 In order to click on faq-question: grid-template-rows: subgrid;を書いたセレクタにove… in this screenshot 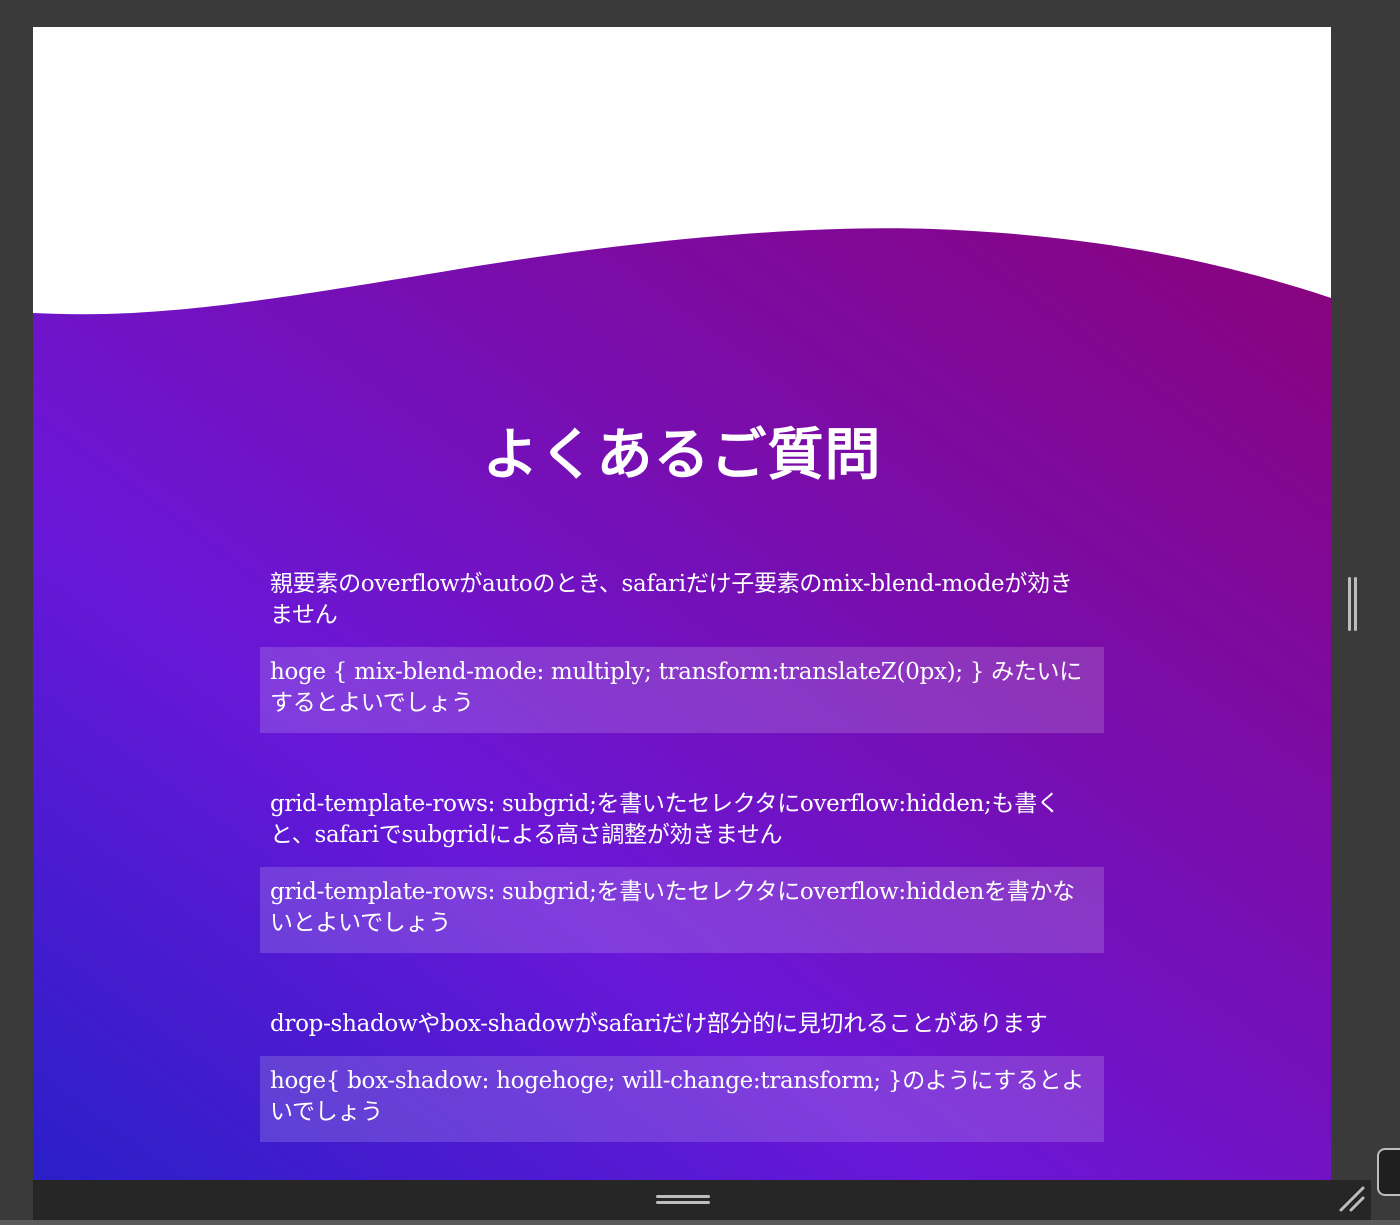, I will do `click(665, 819)`.